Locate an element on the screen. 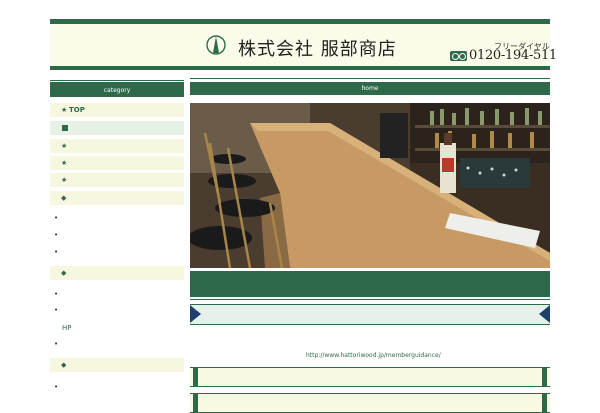 The height and width of the screenshot is (413, 600). sidebar-item-top: ★ TOP is located at coordinates (117, 110).